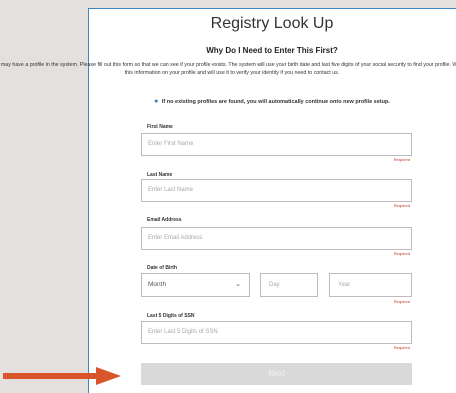  Describe the element at coordinates (157, 284) in the screenshot. I see `month-select-value: Month` at that location.